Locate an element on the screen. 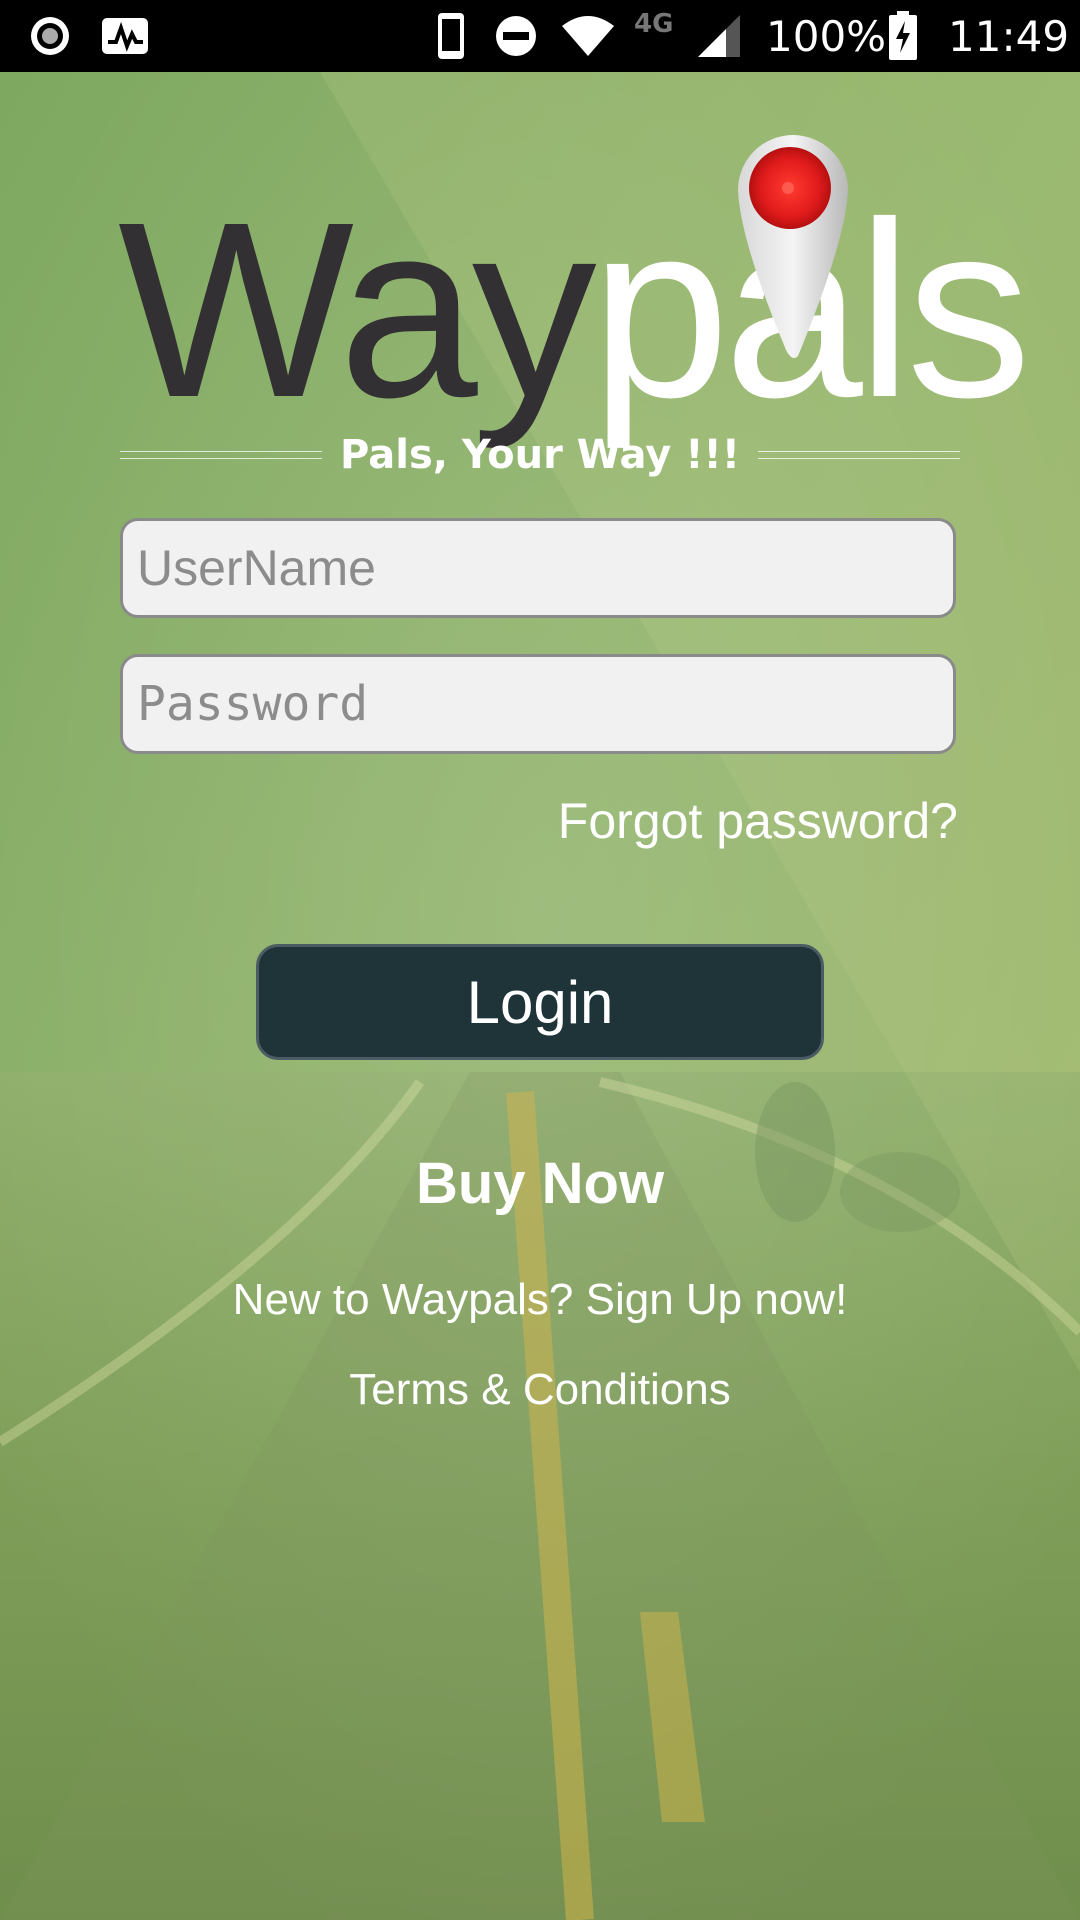 This screenshot has height=1920, width=1080. buy-now-link: Buy Now is located at coordinates (540, 1183).